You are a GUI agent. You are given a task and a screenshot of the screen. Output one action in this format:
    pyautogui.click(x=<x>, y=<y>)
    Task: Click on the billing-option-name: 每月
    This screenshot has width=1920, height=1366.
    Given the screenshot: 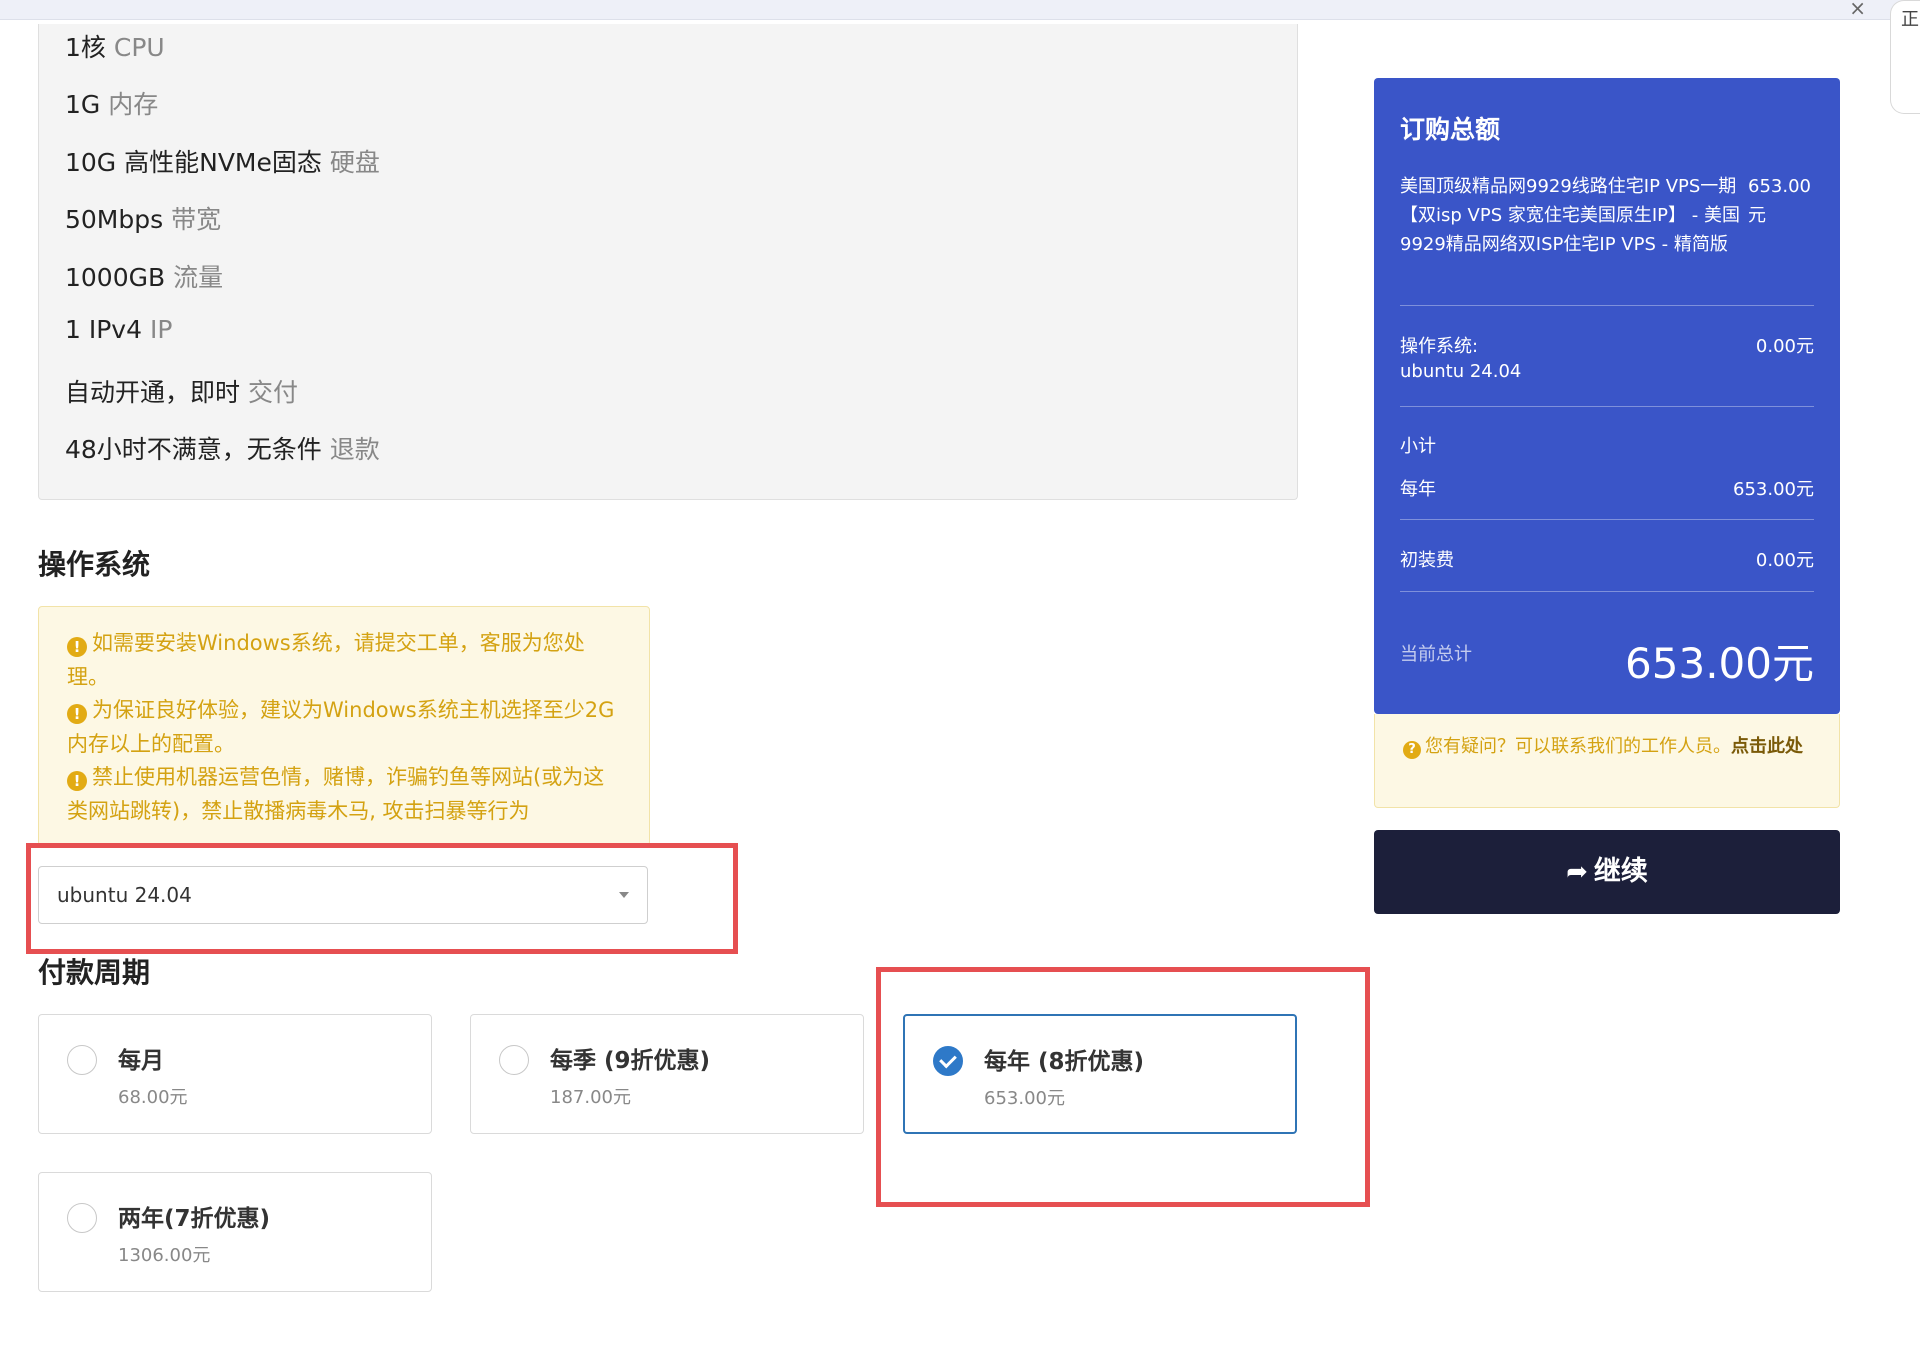 What is the action you would take?
    pyautogui.click(x=141, y=1061)
    